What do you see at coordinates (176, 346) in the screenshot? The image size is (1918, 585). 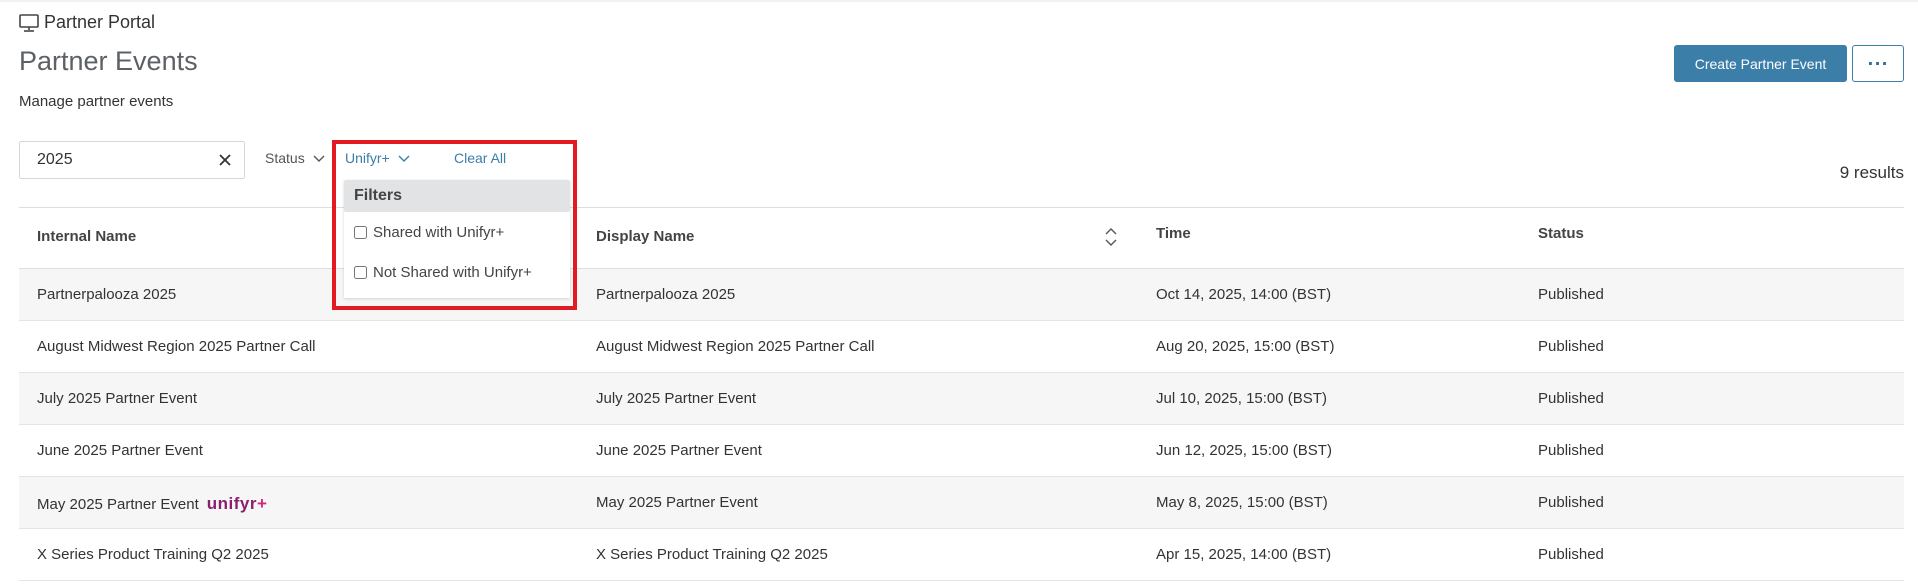 I see `internal-name-cell: August Midwest Region 2025 Partner Call` at bounding box center [176, 346].